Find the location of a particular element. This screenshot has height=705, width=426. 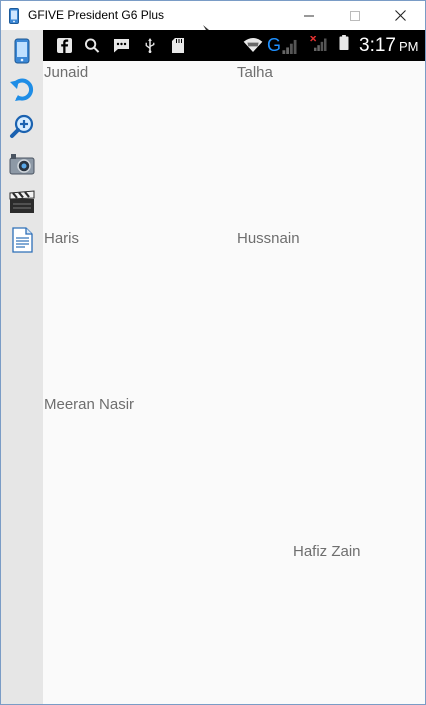

minimize-button is located at coordinates (309, 15).